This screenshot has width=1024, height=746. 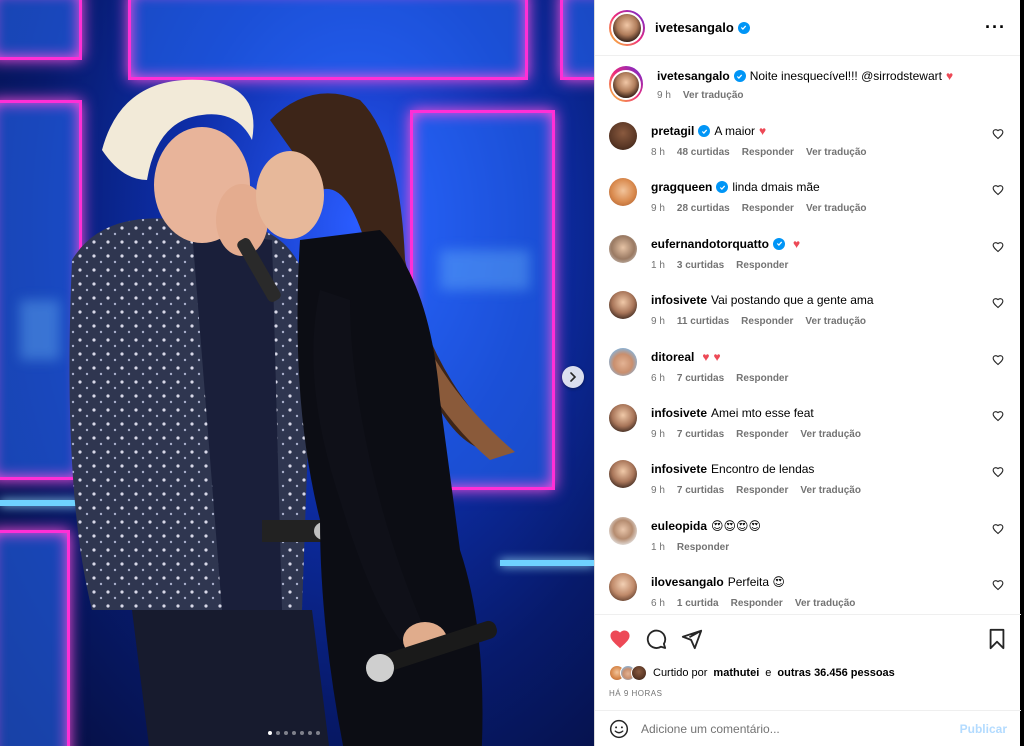 I want to click on comment-text: linda dmais mãe, so click(x=776, y=187).